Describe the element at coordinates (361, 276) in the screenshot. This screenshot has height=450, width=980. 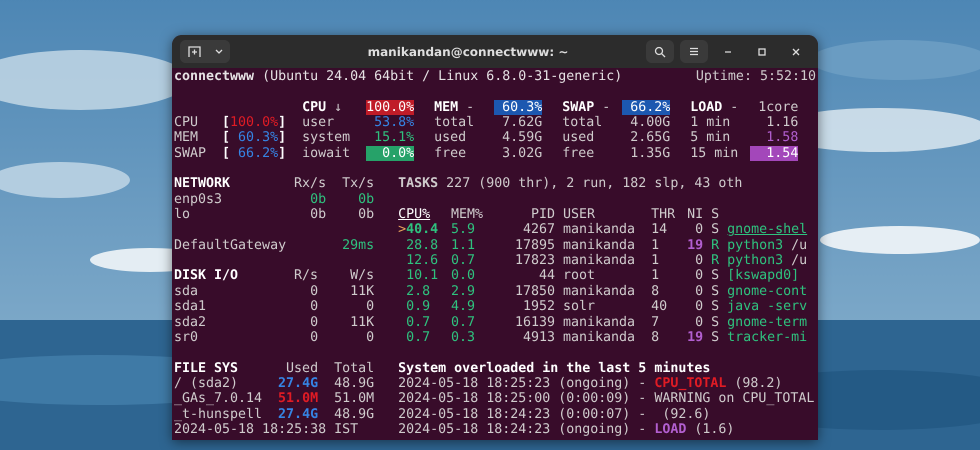
I see `column-header: W/s` at that location.